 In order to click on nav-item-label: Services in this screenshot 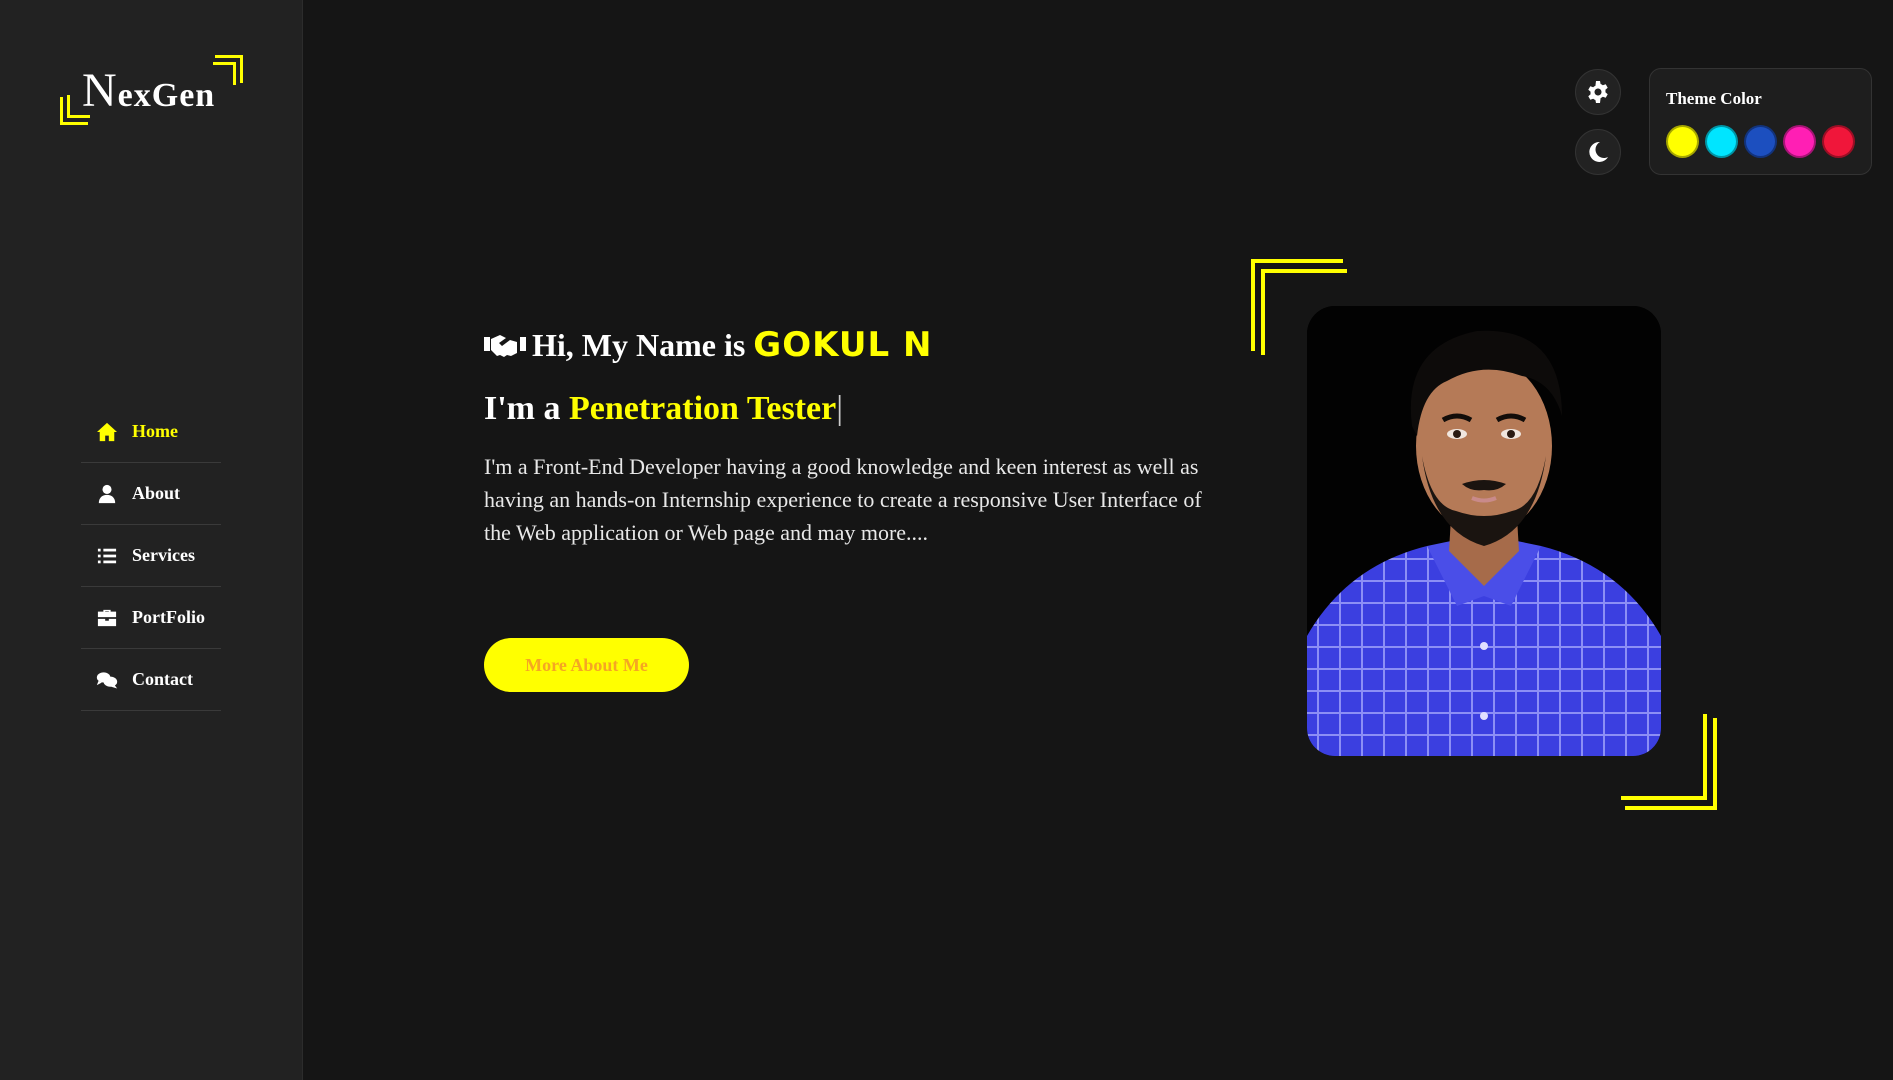, I will do `click(163, 555)`.